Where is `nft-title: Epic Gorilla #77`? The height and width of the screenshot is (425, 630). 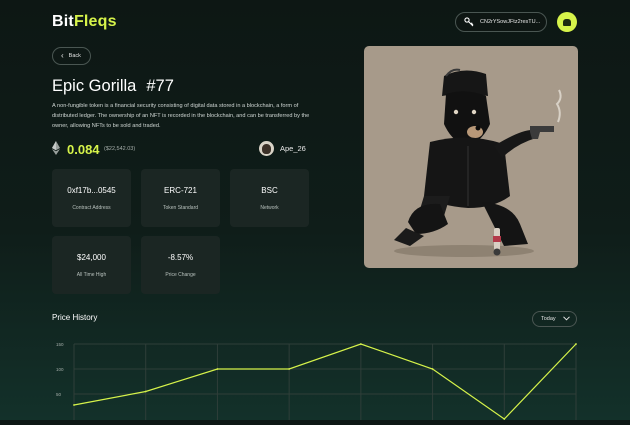
nft-title: Epic Gorilla #77 is located at coordinates (113, 86).